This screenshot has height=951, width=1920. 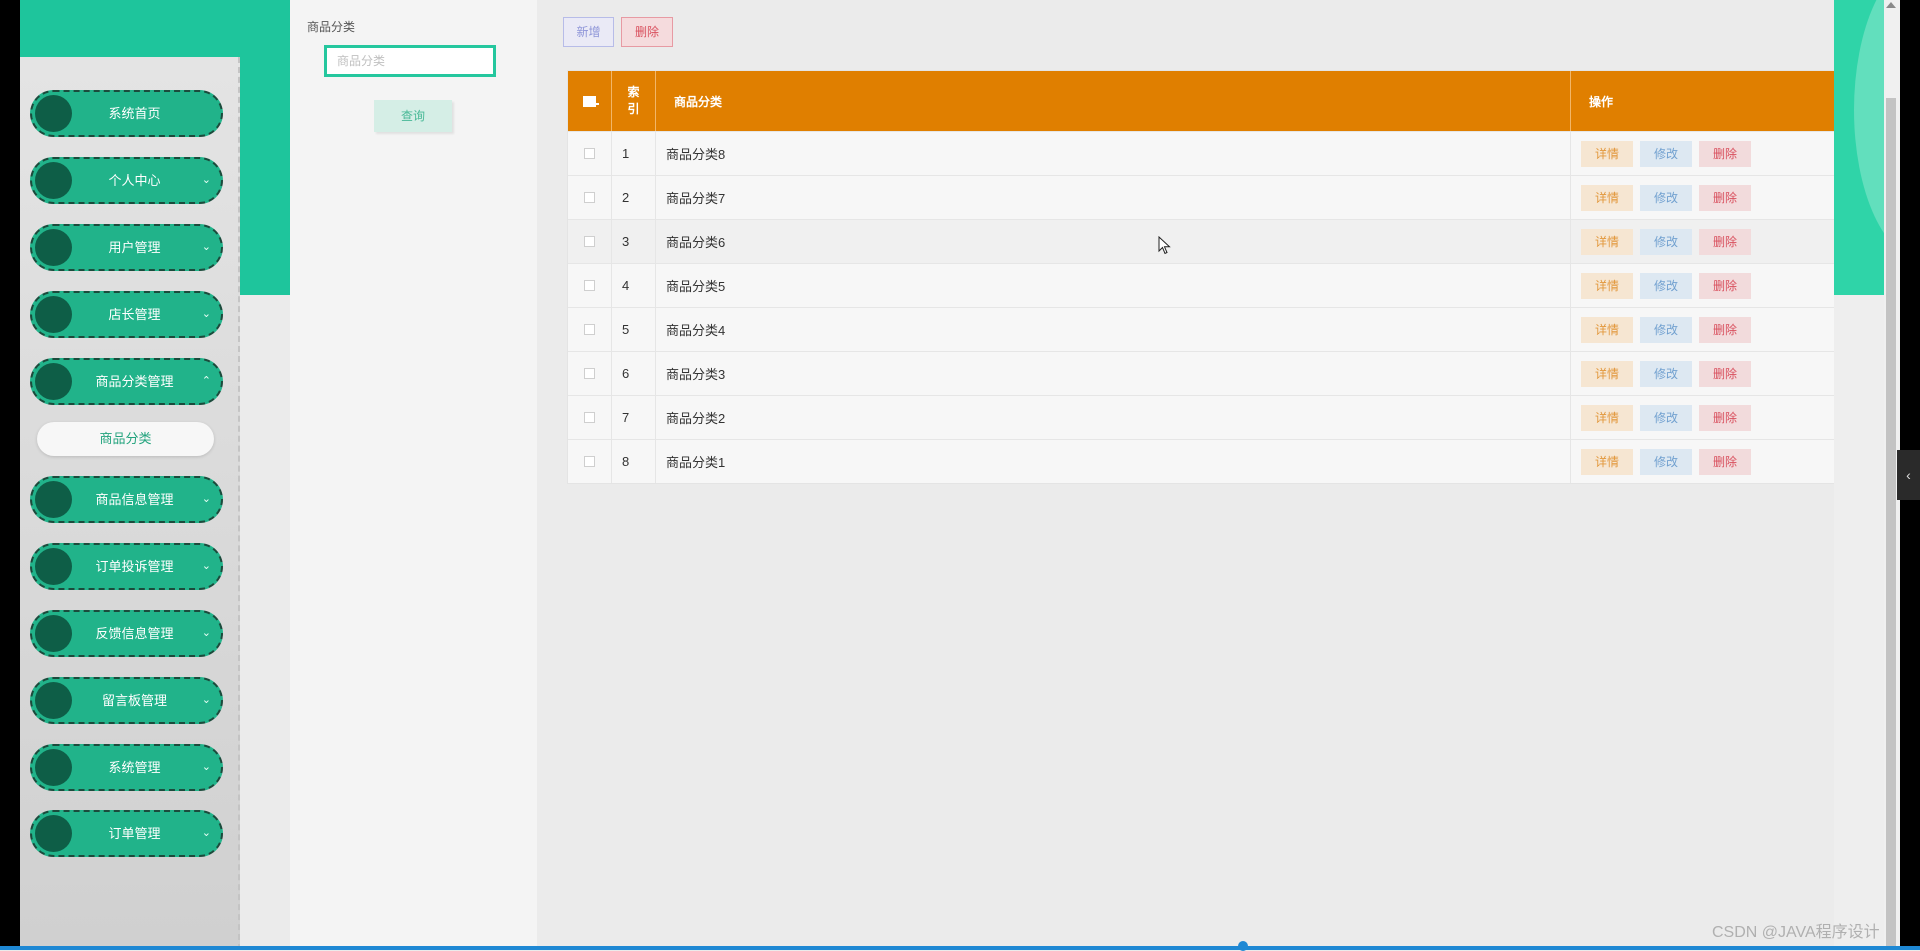 What do you see at coordinates (1164, 245) in the screenshot?
I see `mouse-cursor-icon` at bounding box center [1164, 245].